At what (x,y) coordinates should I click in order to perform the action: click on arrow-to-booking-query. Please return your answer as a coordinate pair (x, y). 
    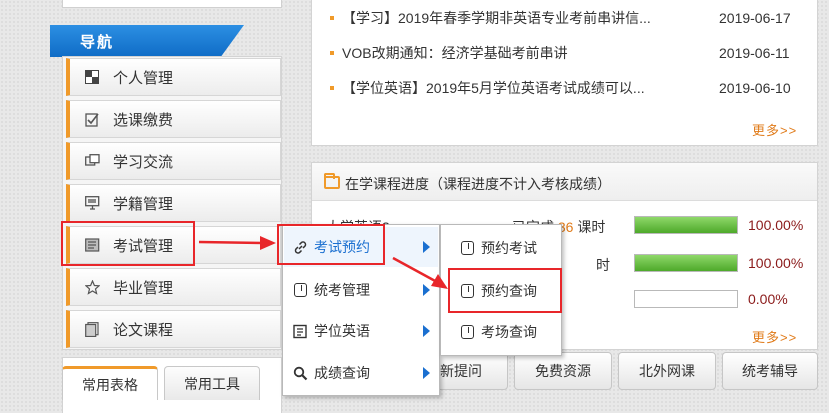
    Looking at the image, I should click on (420, 272).